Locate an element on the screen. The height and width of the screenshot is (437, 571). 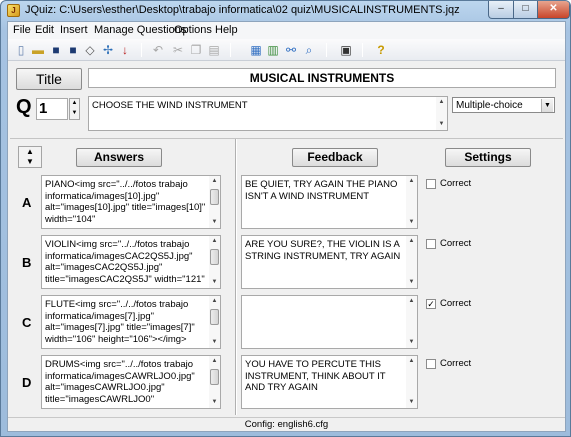
move-down-icon: ▼ is located at coordinates (30, 162).